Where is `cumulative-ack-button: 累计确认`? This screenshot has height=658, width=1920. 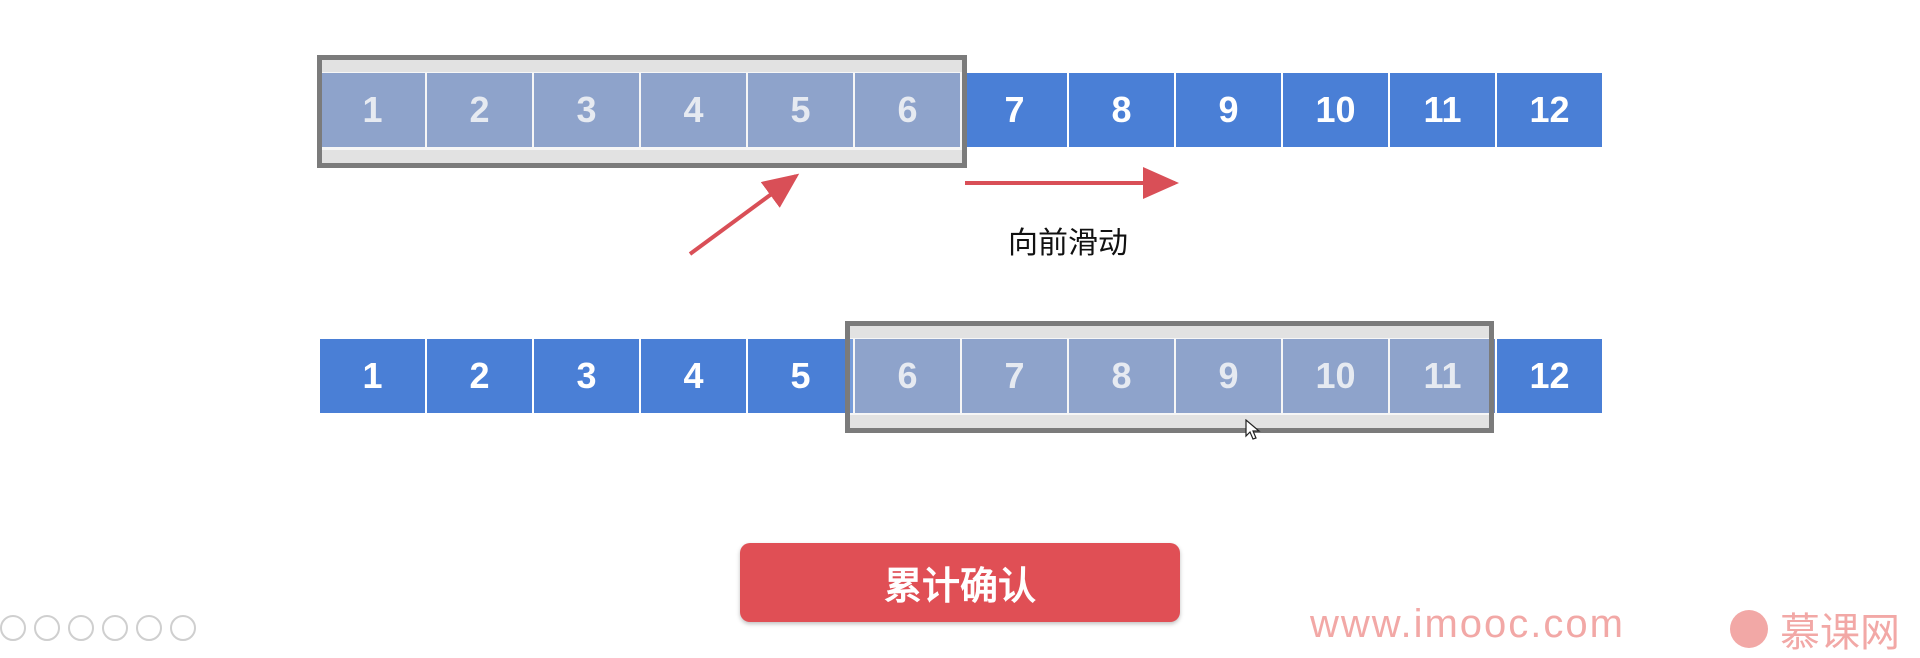 cumulative-ack-button: 累计确认 is located at coordinates (960, 582).